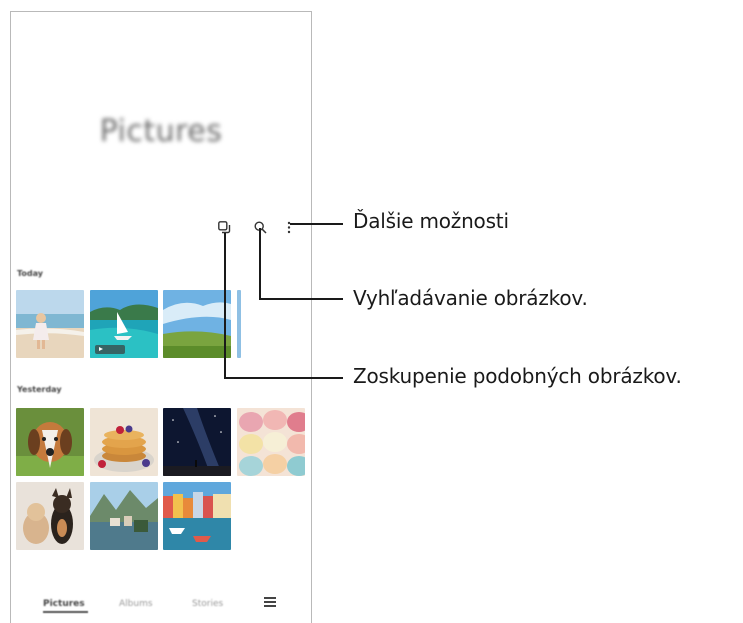 The image size is (743, 623). Describe the element at coordinates (39, 389) in the screenshot. I see `section-label-yesterday: Yesterday` at that location.